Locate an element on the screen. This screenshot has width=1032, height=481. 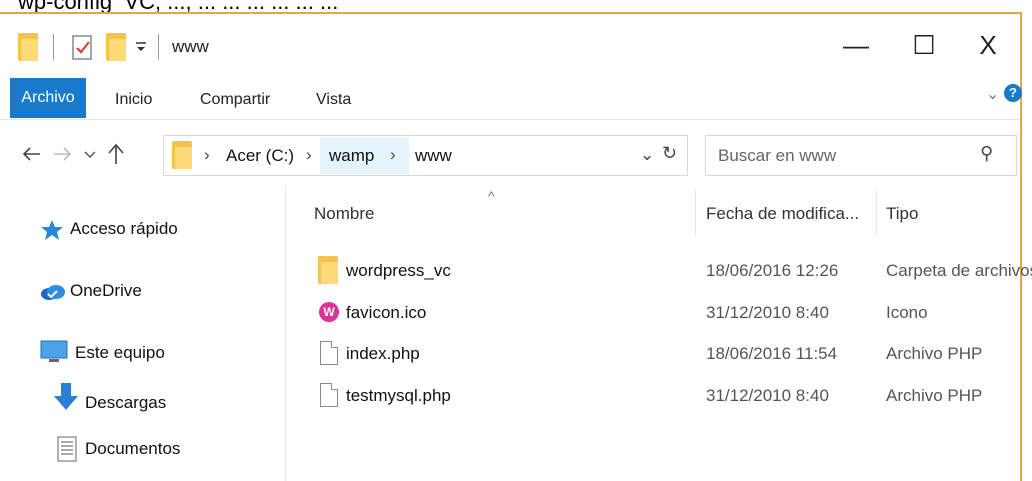
tab-archivo: Archivo is located at coordinates (48, 98).